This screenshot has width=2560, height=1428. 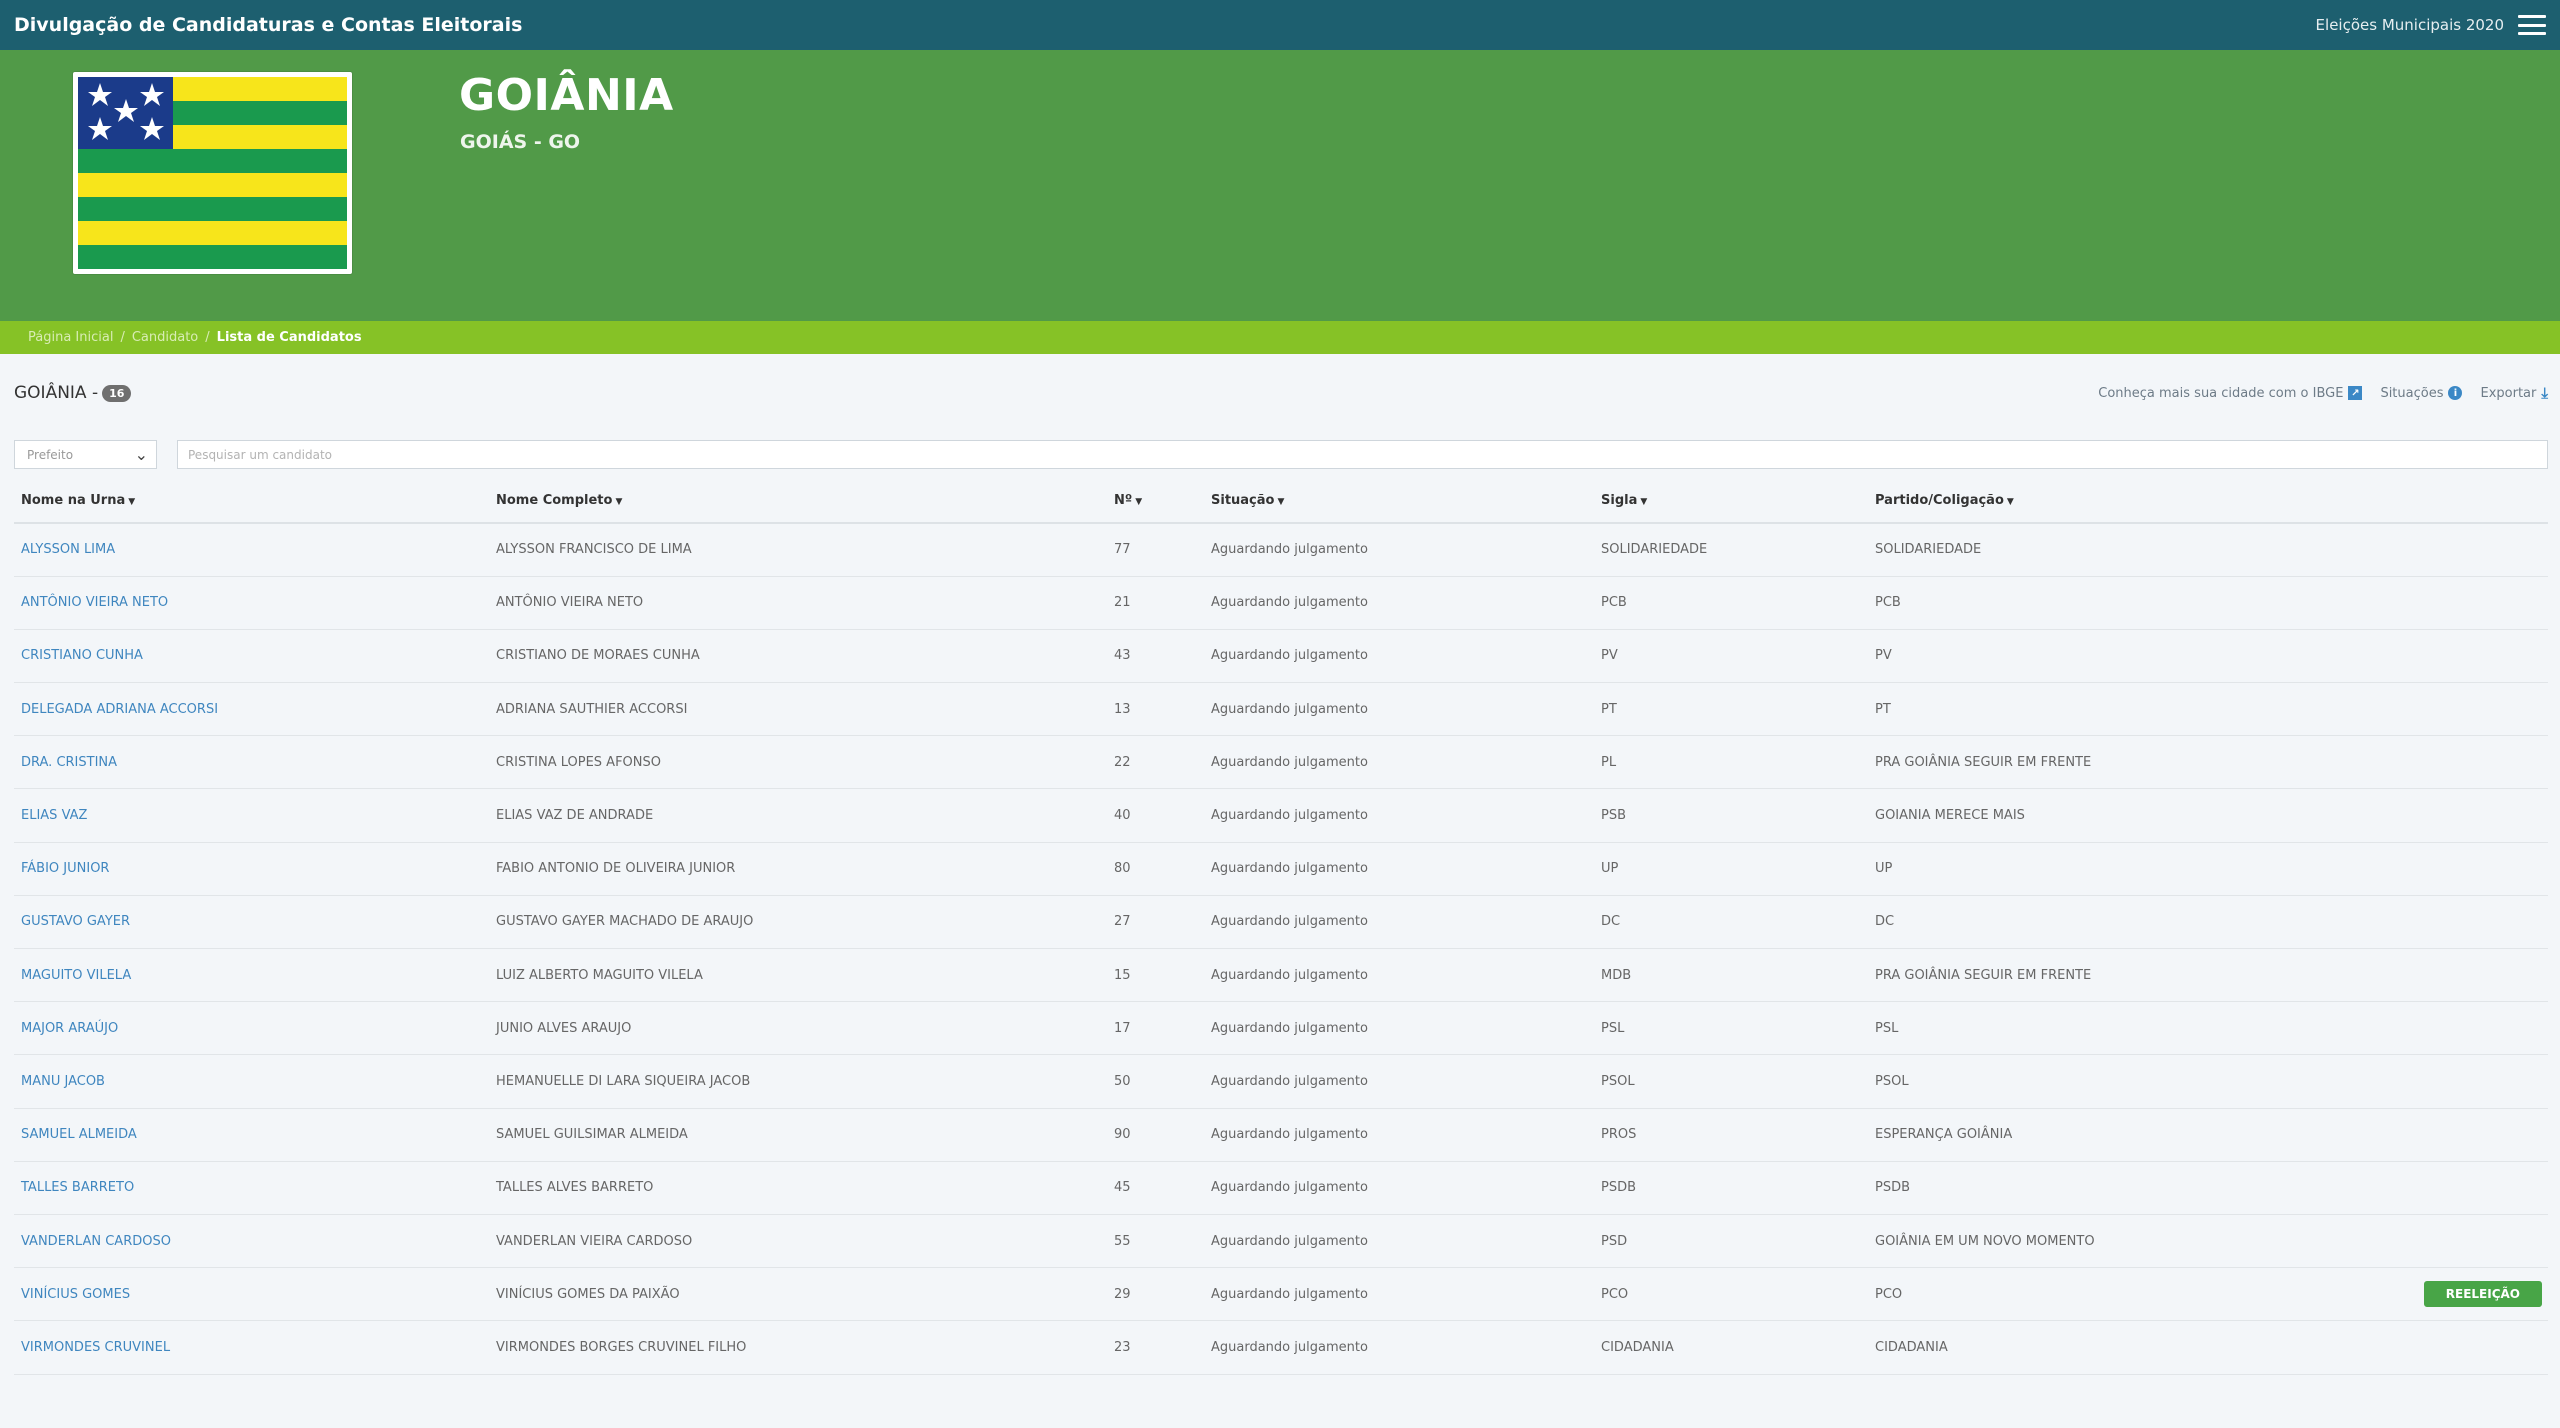 What do you see at coordinates (2208, 869) in the screenshot?
I see `cell-party: UP` at bounding box center [2208, 869].